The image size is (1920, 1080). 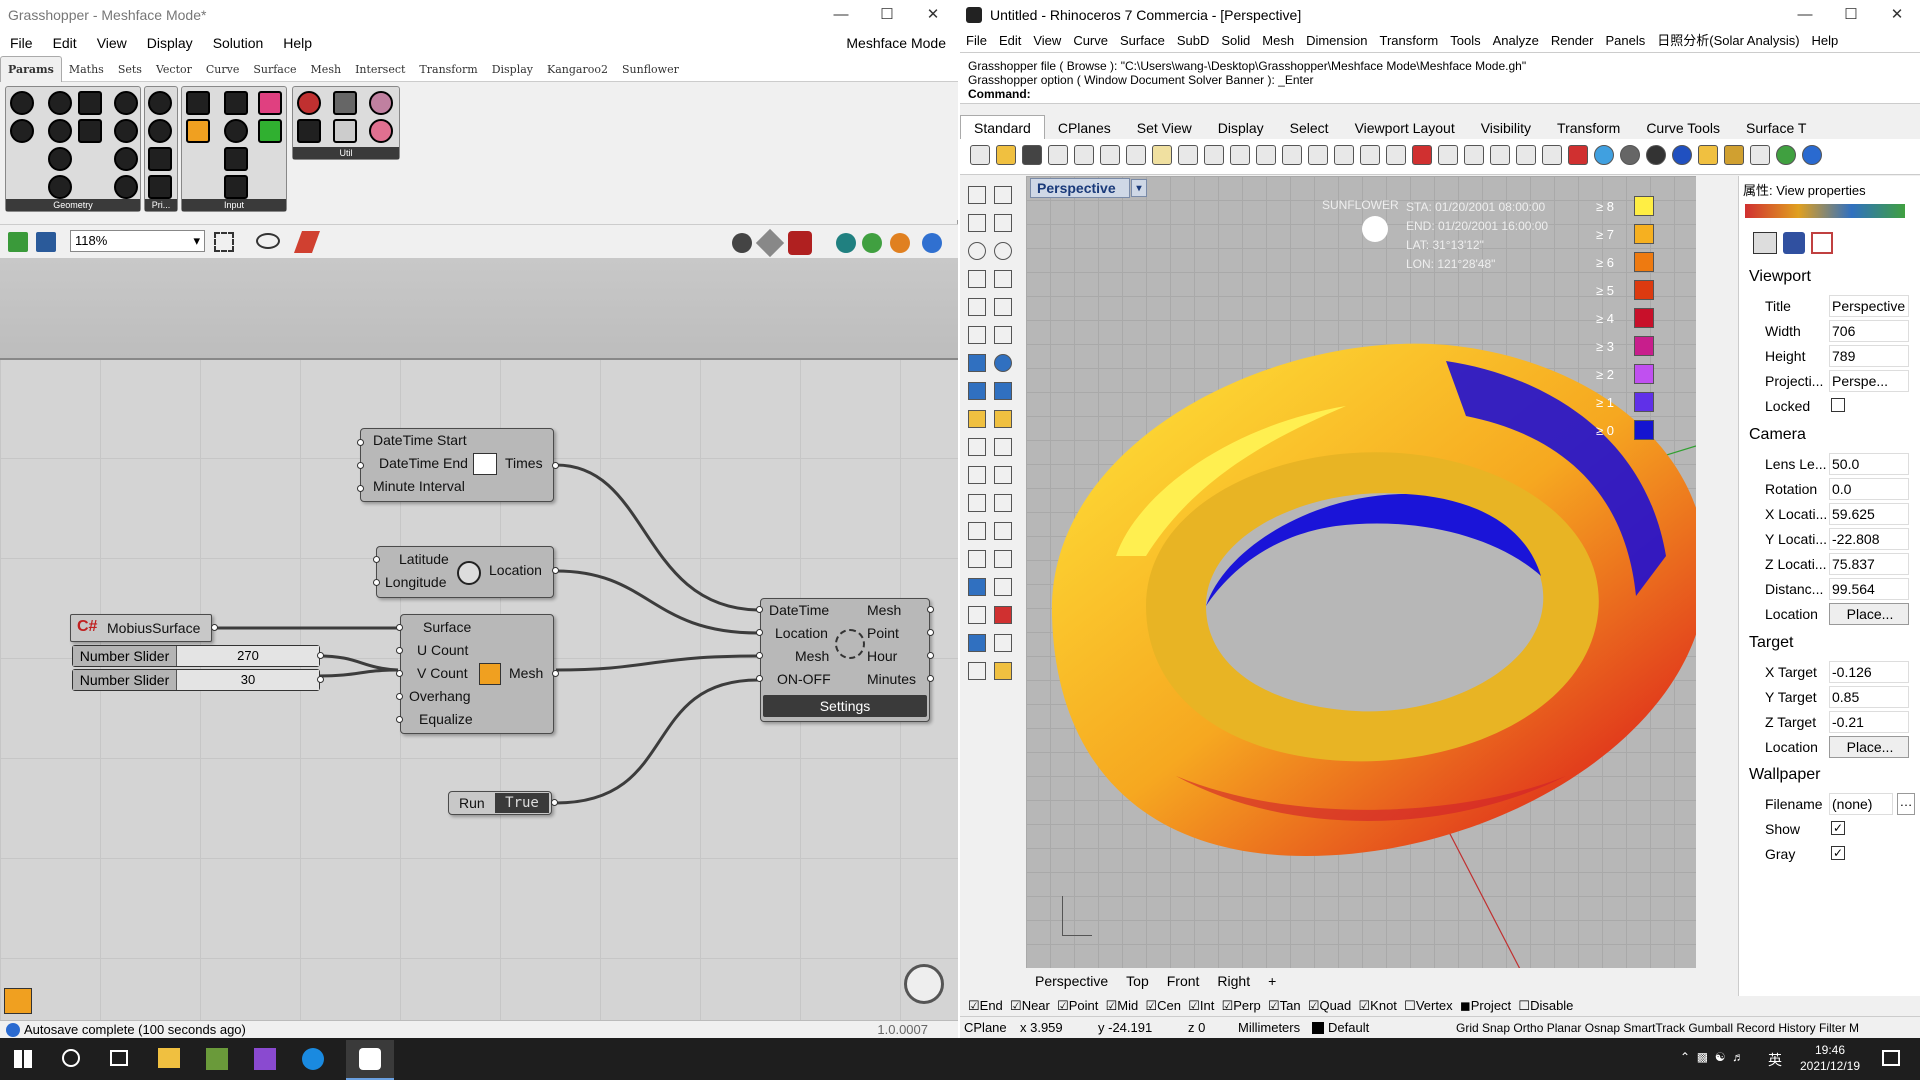 I want to click on plane-param-icon, so click(x=90, y=131).